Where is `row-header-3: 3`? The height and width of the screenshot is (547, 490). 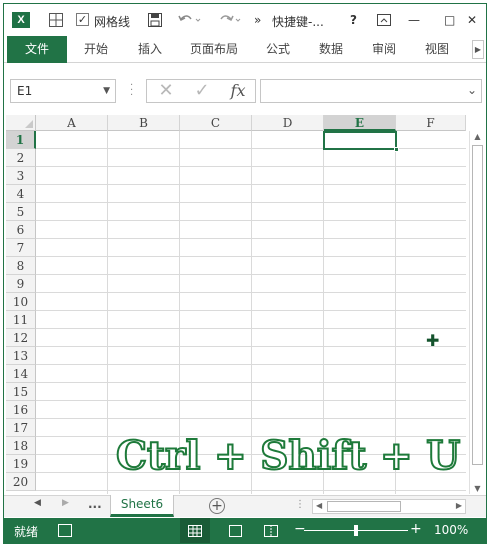
row-header-3: 3 is located at coordinates (21, 176).